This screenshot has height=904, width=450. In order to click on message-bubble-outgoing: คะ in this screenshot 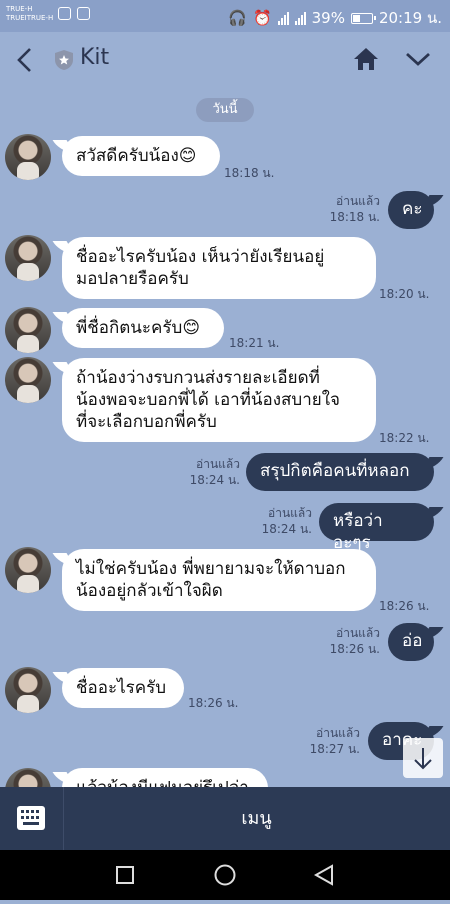, I will do `click(411, 210)`.